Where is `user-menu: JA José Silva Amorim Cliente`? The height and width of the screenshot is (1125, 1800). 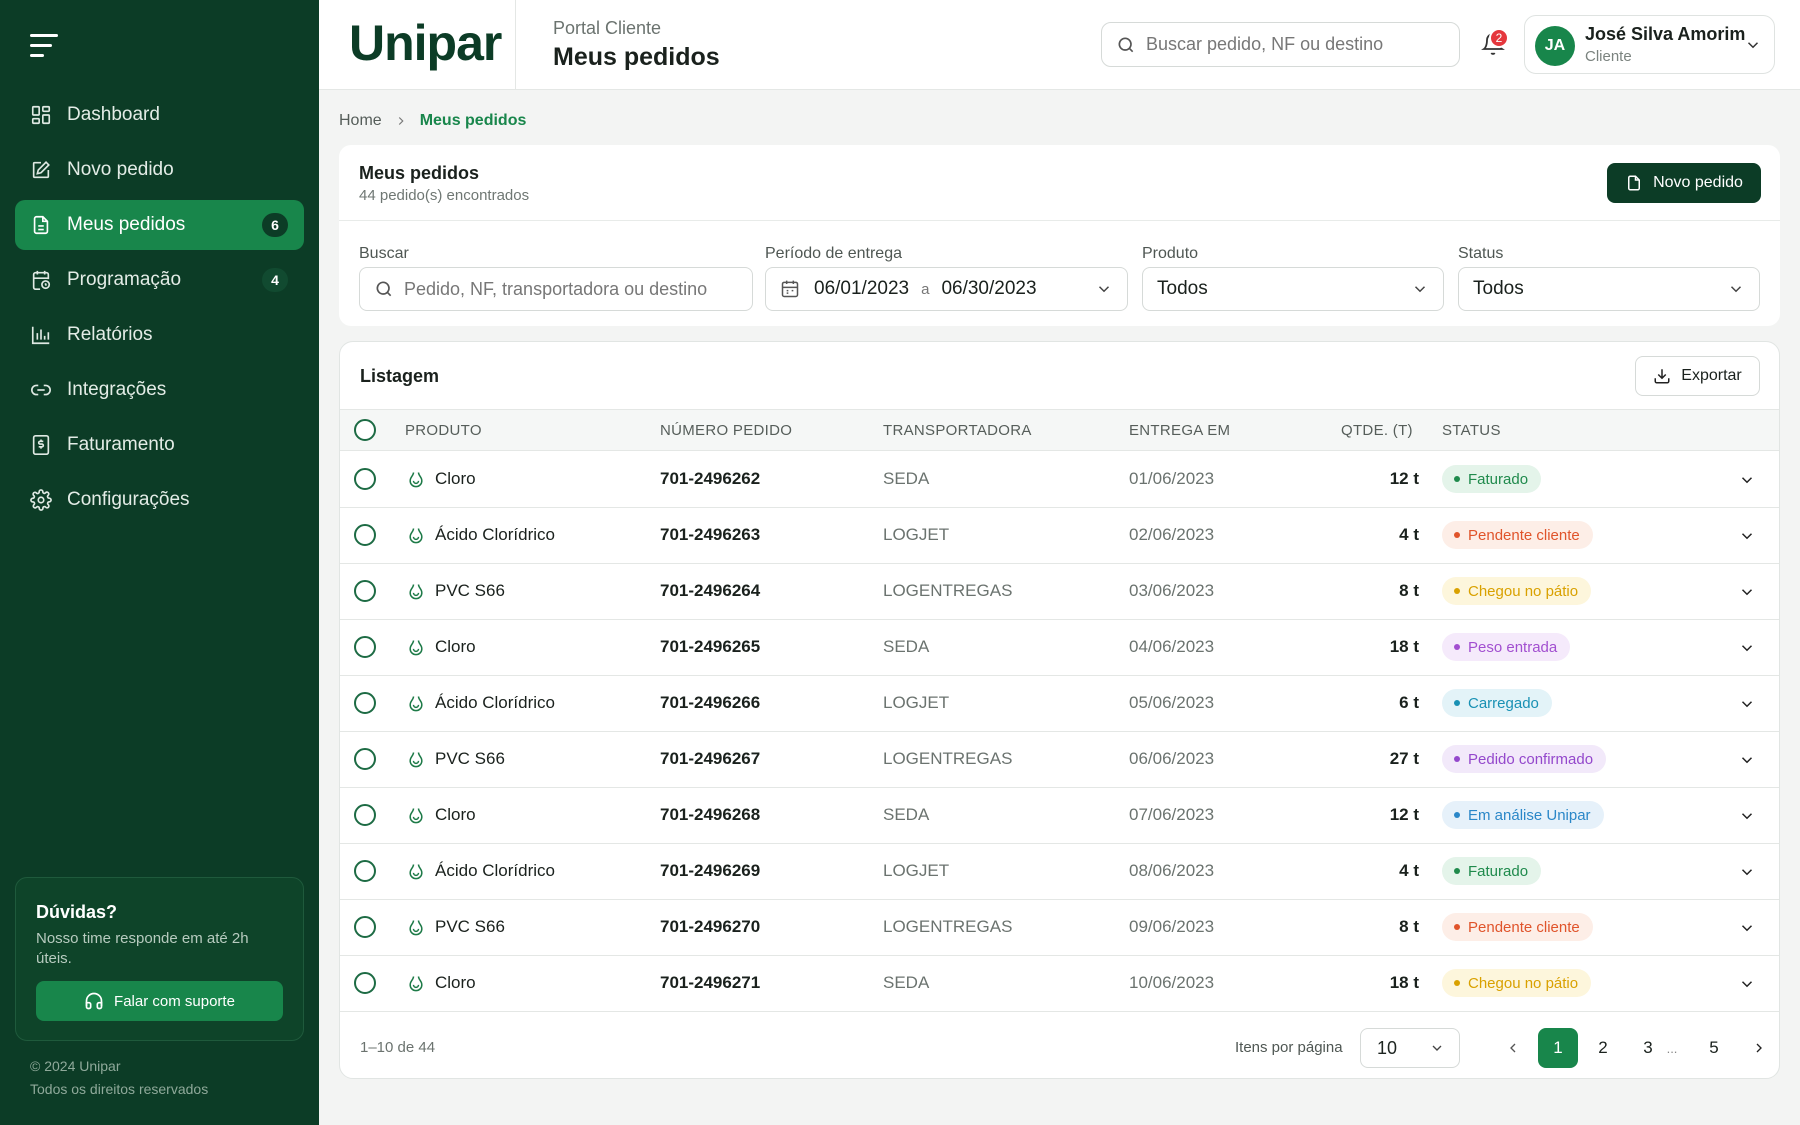 user-menu: JA José Silva Amorim Cliente is located at coordinates (1649, 44).